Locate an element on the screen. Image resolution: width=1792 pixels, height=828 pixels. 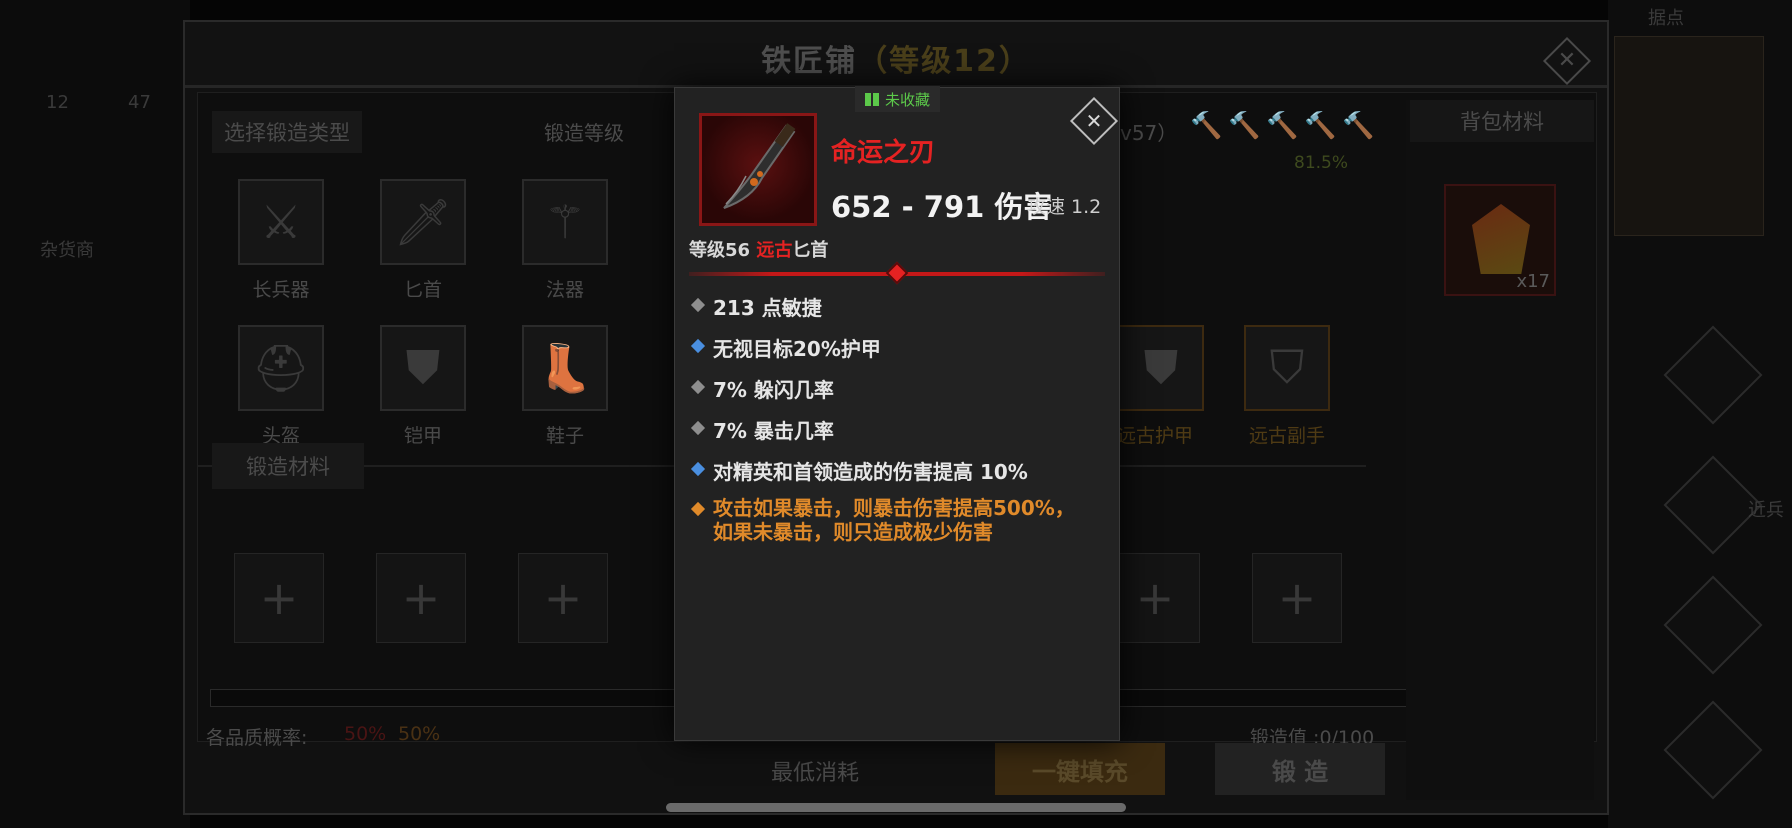
type-label: 长兵器 is located at coordinates (281, 290).